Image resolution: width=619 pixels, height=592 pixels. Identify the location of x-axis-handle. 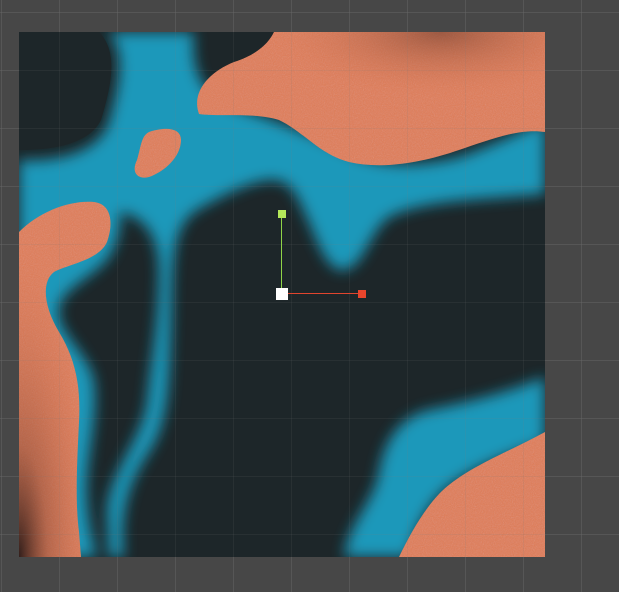
(362, 294).